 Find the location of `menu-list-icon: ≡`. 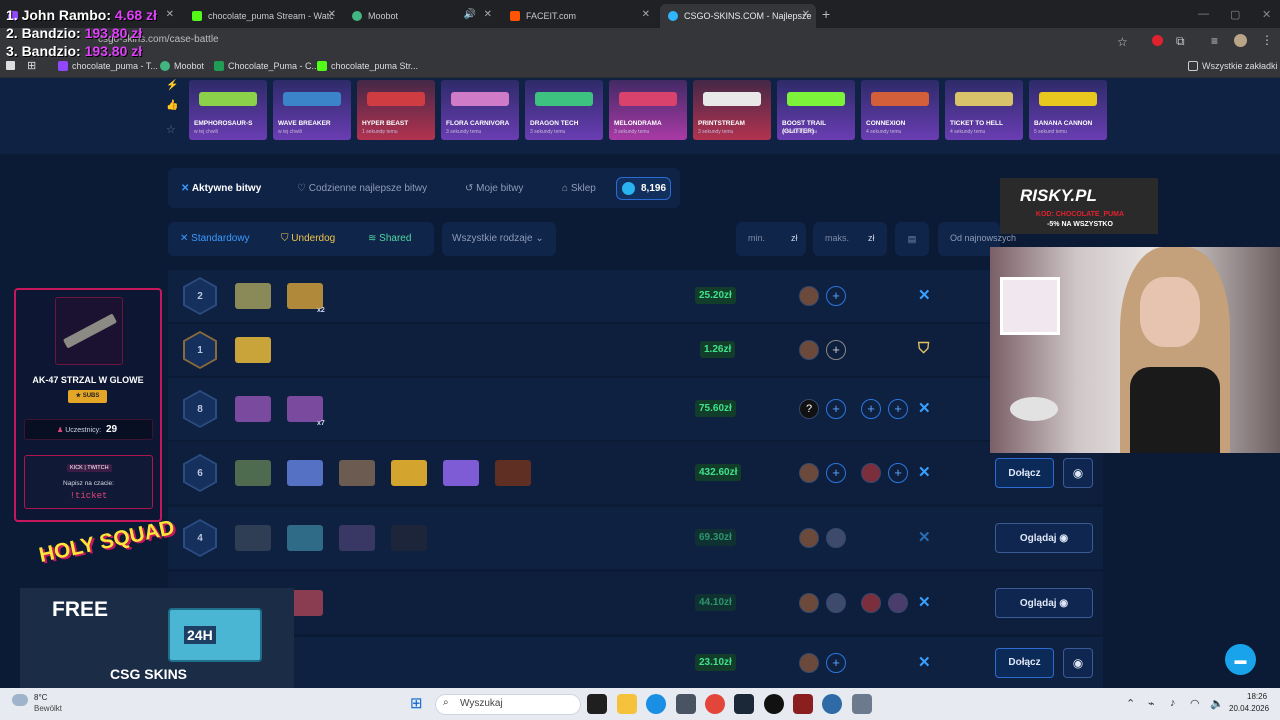

menu-list-icon: ≡ is located at coordinates (1214, 41).